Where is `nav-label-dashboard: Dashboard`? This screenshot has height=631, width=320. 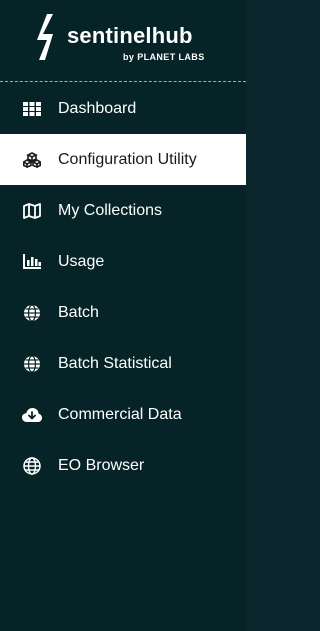 nav-label-dashboard: Dashboard is located at coordinates (97, 108).